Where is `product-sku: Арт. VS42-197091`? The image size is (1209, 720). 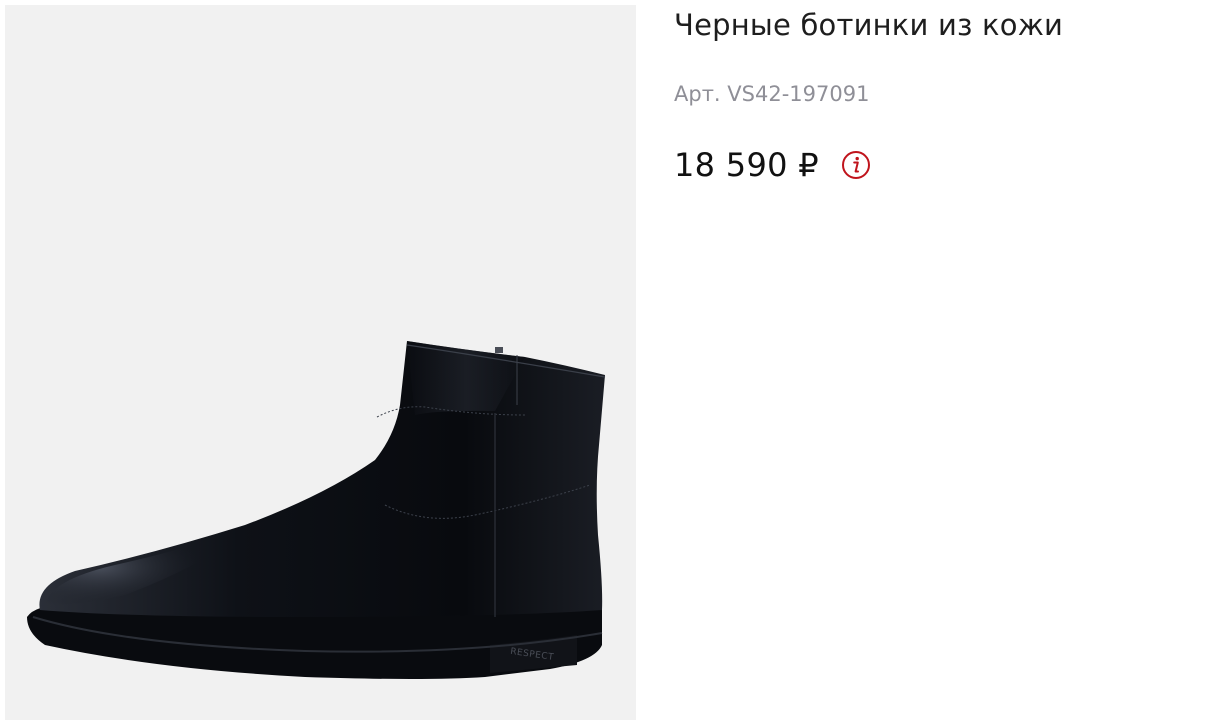 product-sku: Арт. VS42-197091 is located at coordinates (772, 94).